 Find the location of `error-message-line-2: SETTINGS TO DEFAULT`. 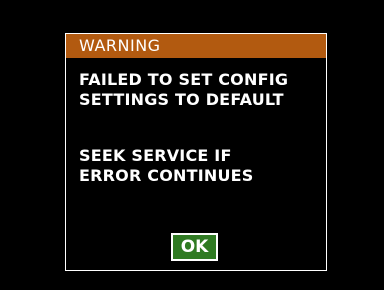

error-message-line-2: SETTINGS TO DEFAULT is located at coordinates (181, 99).